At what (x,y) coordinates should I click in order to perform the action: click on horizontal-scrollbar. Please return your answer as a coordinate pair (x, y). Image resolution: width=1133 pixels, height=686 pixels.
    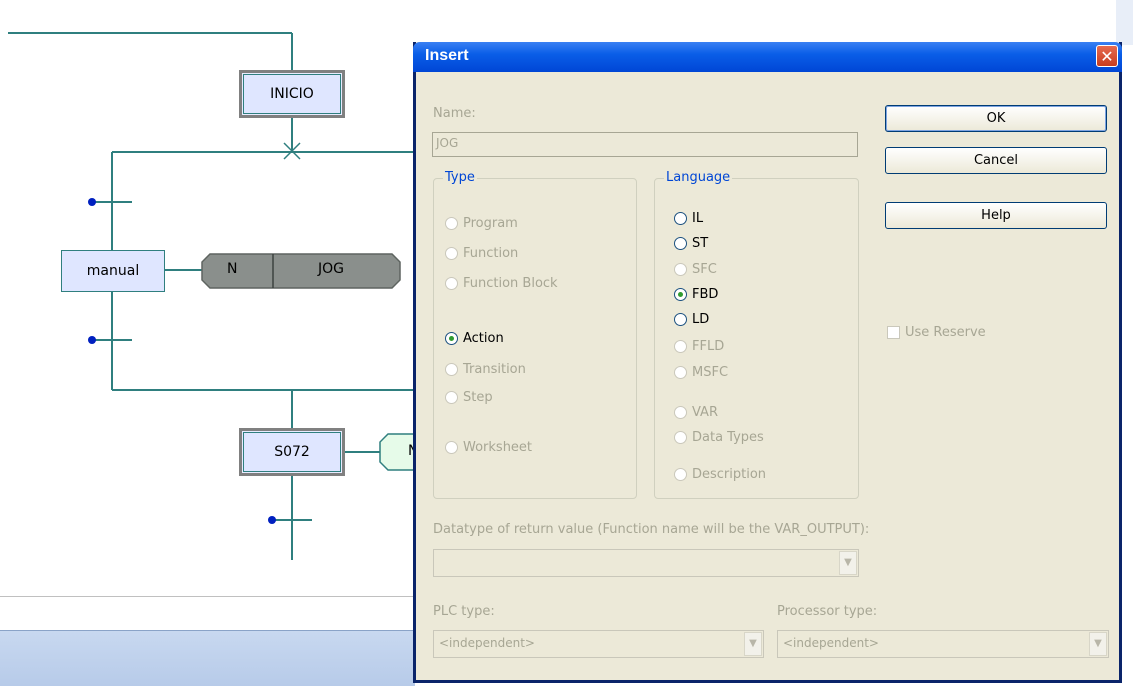
    Looking at the image, I should click on (207, 611).